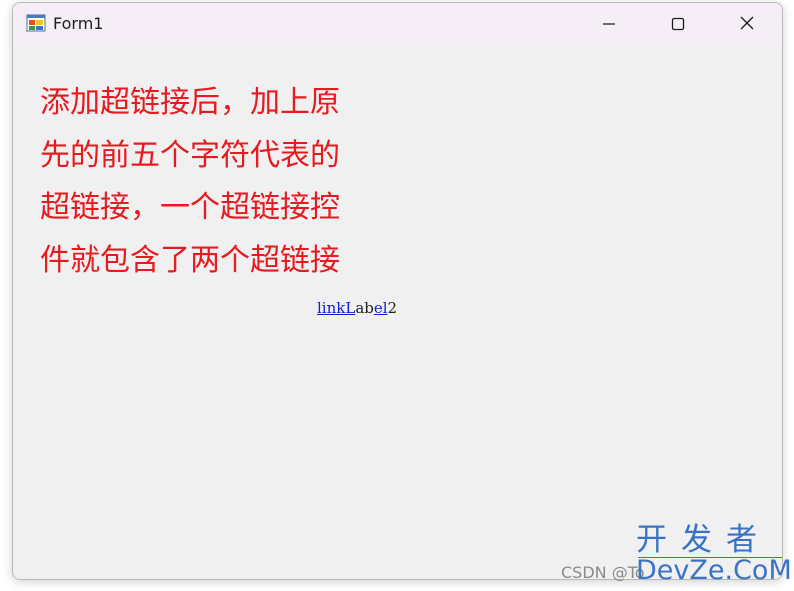  I want to click on devze-watermark-bottom: DevZe.CoM, so click(714, 570).